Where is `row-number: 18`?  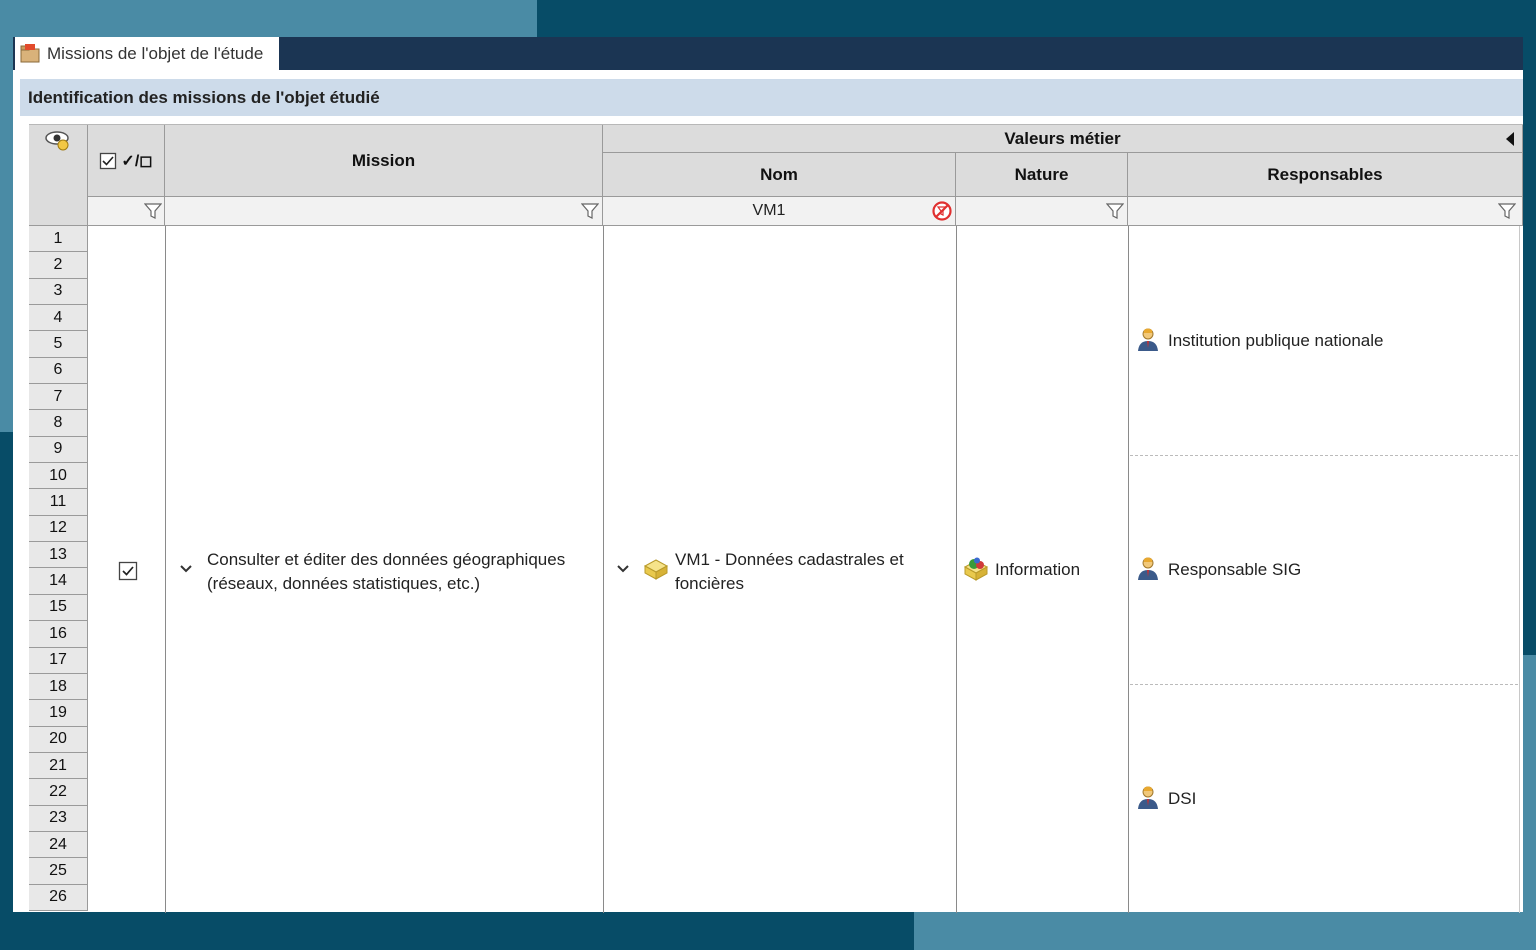
row-number: 18 is located at coordinates (58, 687).